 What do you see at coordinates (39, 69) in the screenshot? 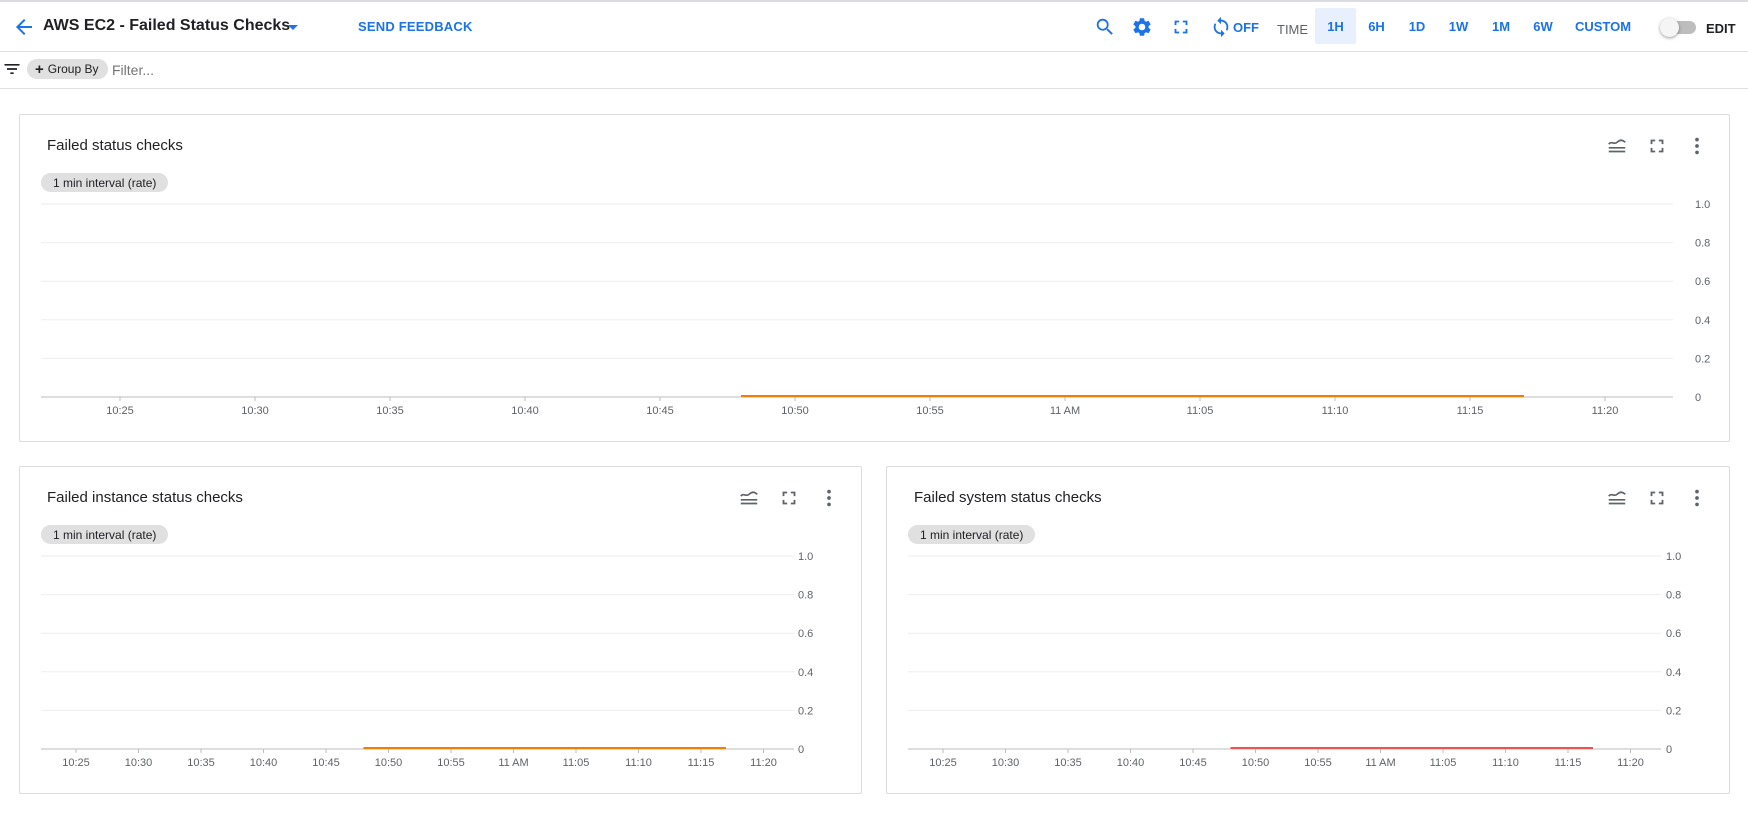
I see `plus-icon: +` at bounding box center [39, 69].